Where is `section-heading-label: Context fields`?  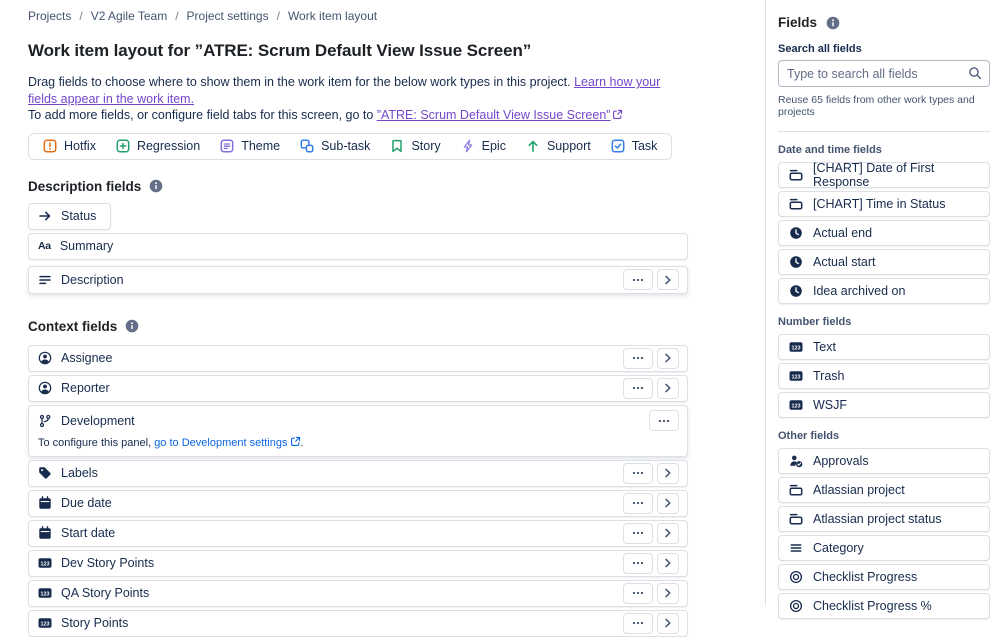 section-heading-label: Context fields is located at coordinates (73, 326).